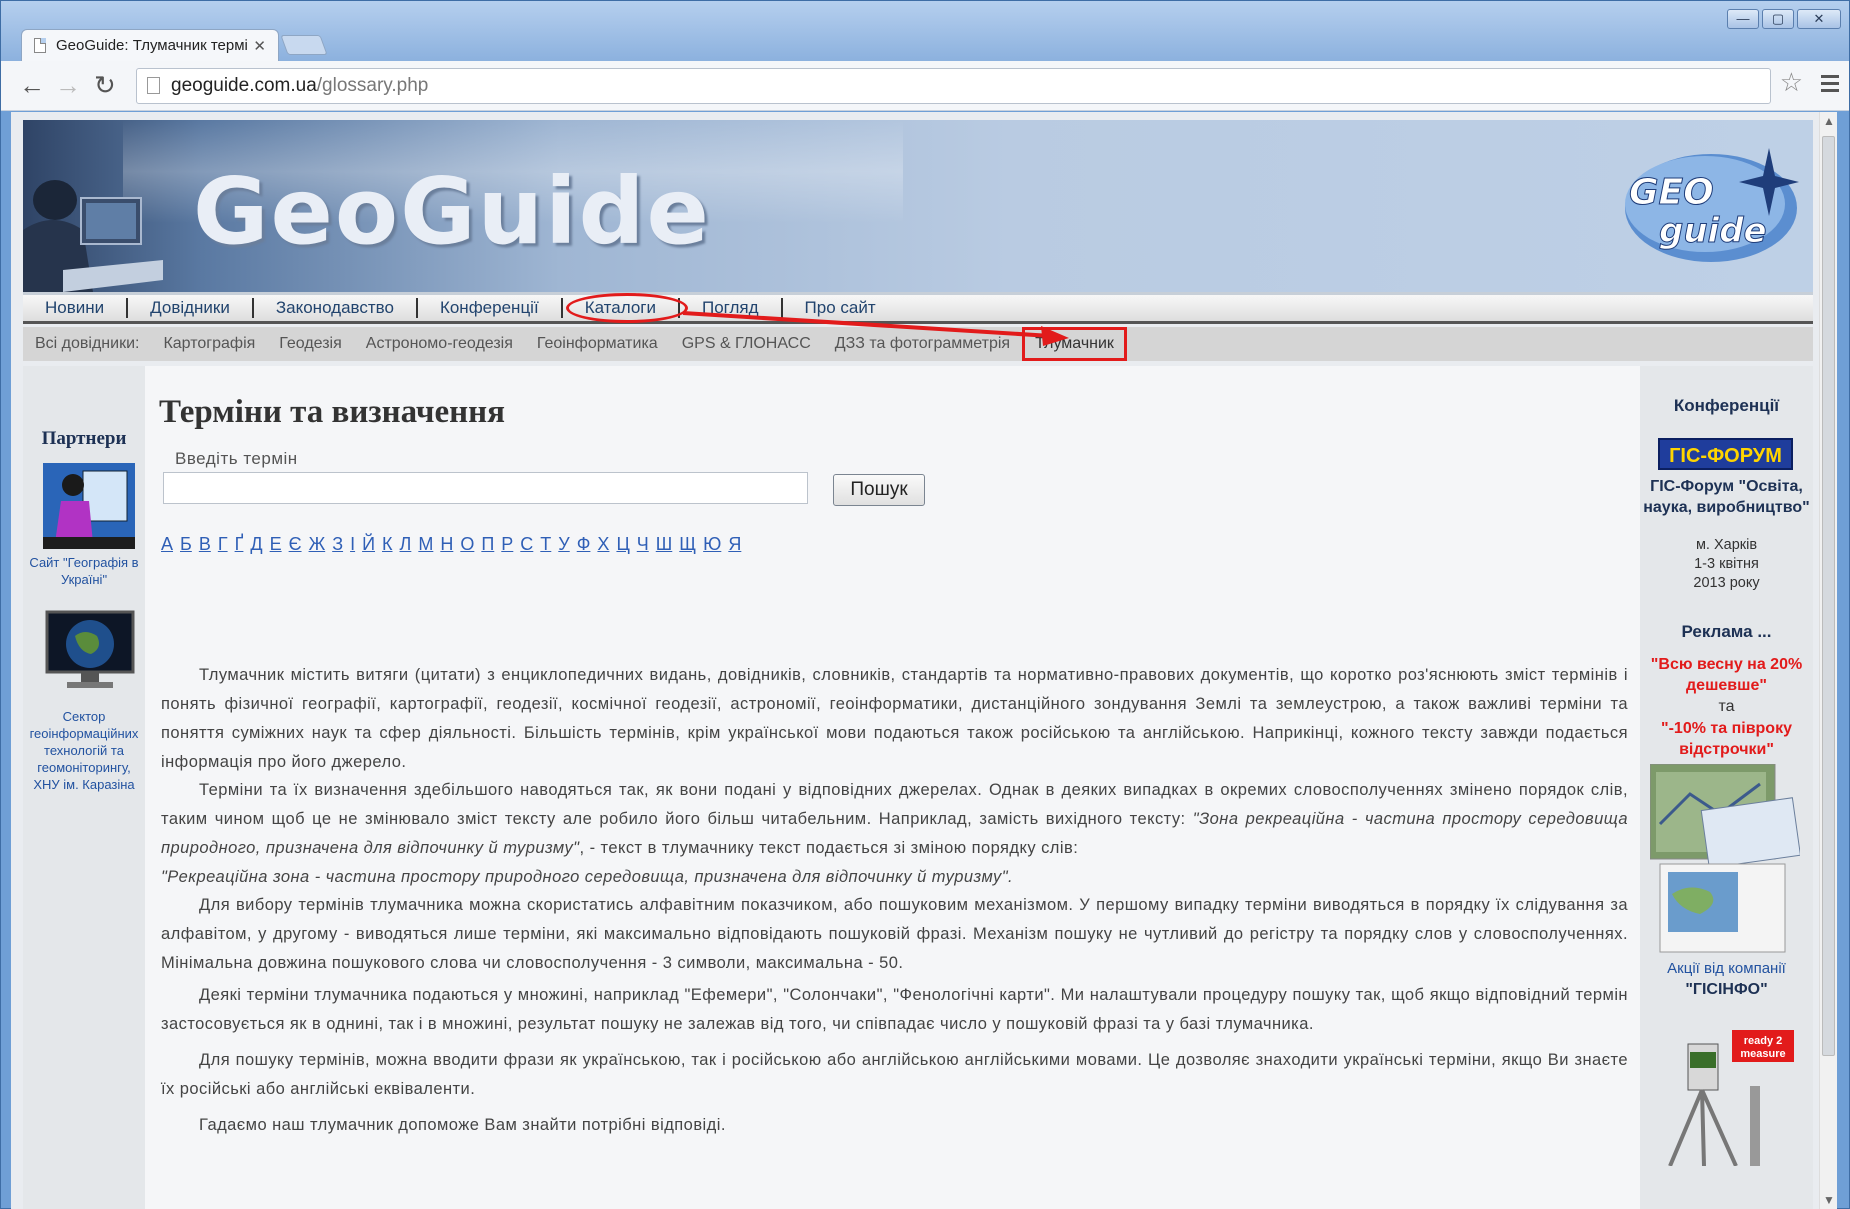 The width and height of the screenshot is (1850, 1209). Describe the element at coordinates (209, 344) in the screenshot. I see `subnav-cartography: Картографія` at that location.